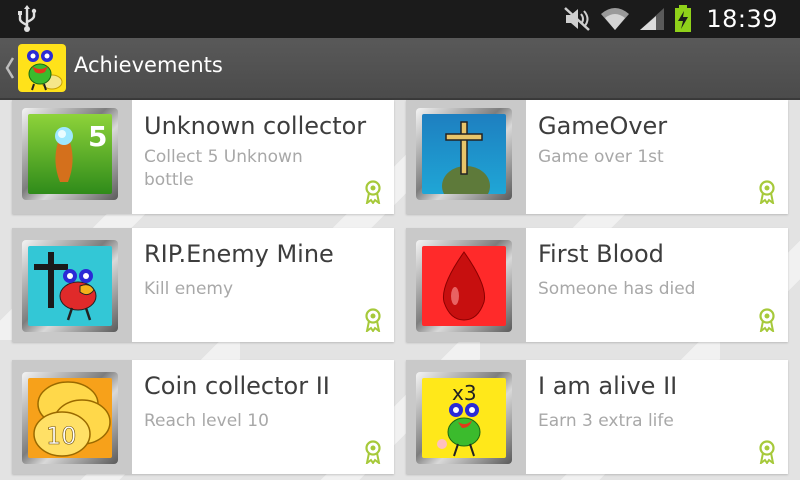  I want to click on achievement-title: First Blood, so click(601, 254).